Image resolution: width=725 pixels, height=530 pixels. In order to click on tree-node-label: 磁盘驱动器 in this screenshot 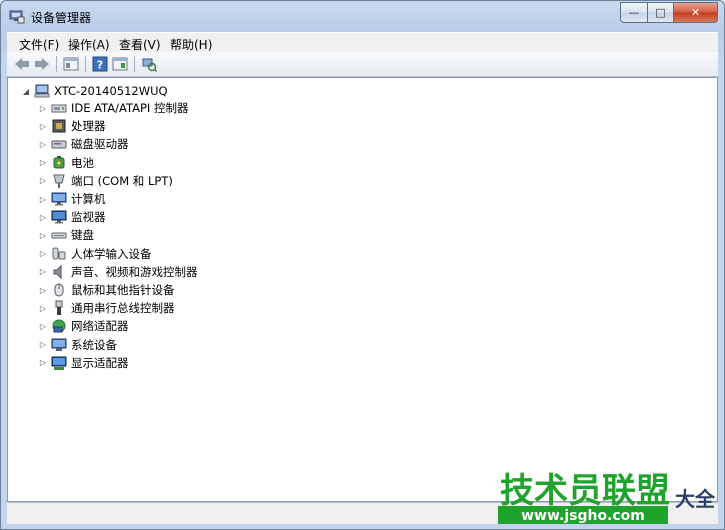, I will do `click(100, 144)`.